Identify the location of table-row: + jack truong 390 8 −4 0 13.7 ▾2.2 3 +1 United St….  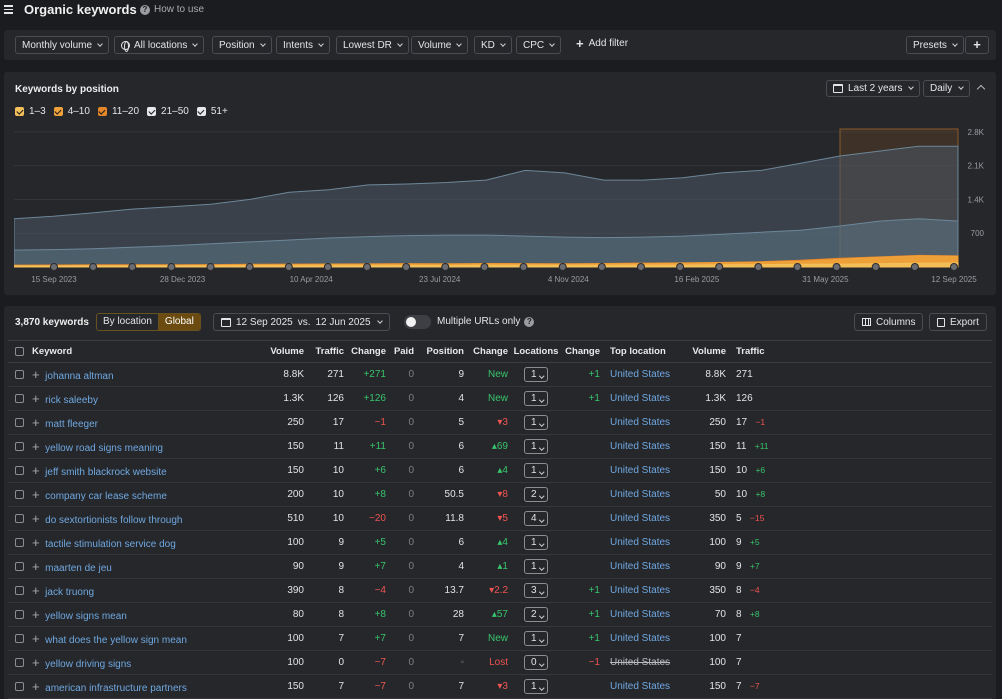
(500, 590).